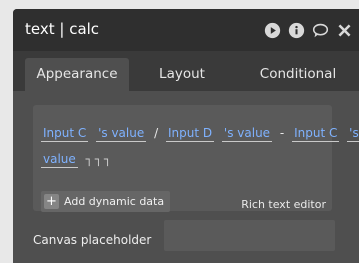 Image resolution: width=359 pixels, height=263 pixels. I want to click on header-actions, so click(308, 30).